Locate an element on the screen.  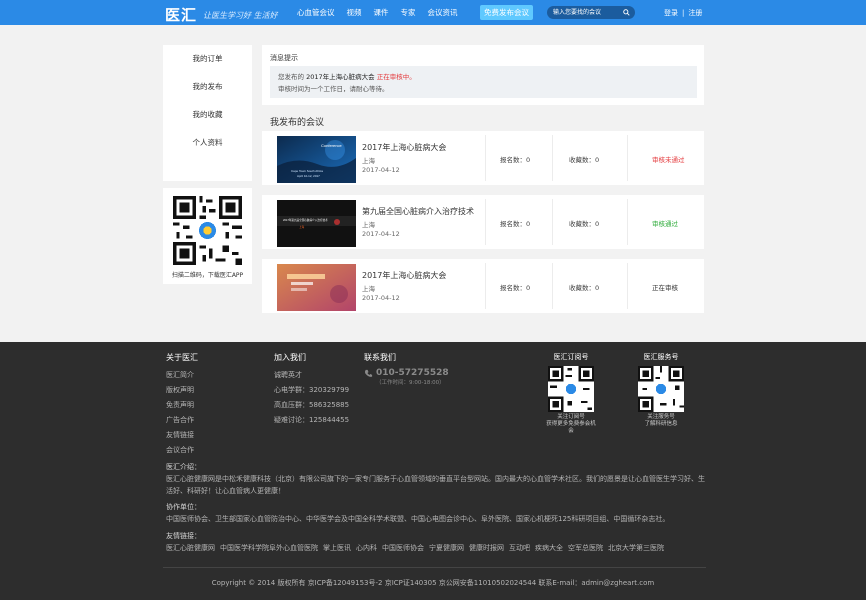
friend-link: 掌上医讯 is located at coordinates (337, 548).